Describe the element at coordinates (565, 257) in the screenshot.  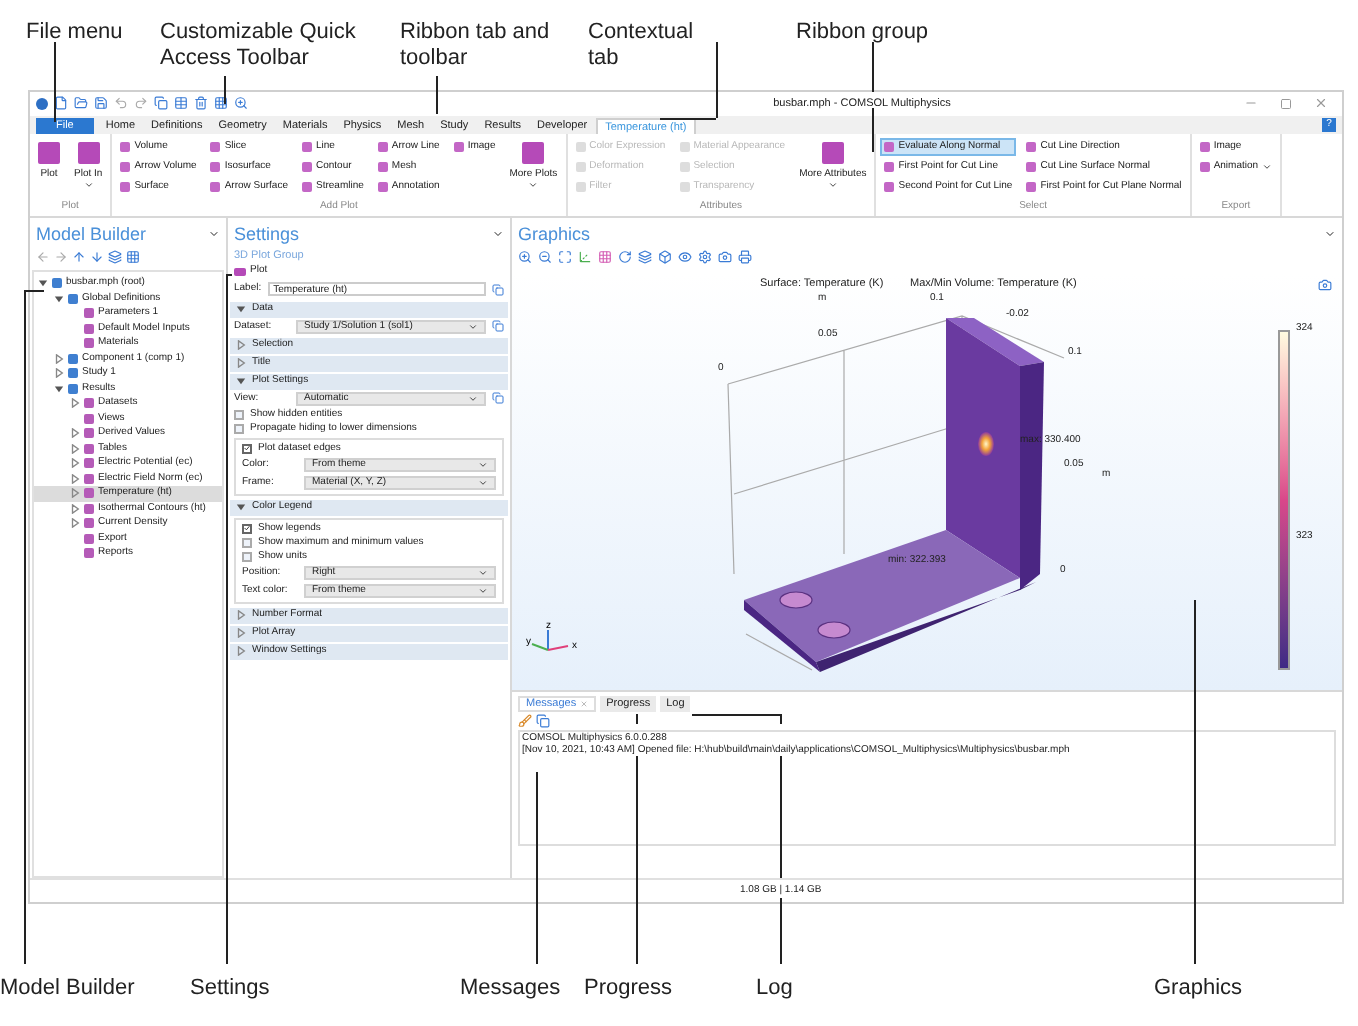
I see `zoom-extents-icon` at that location.